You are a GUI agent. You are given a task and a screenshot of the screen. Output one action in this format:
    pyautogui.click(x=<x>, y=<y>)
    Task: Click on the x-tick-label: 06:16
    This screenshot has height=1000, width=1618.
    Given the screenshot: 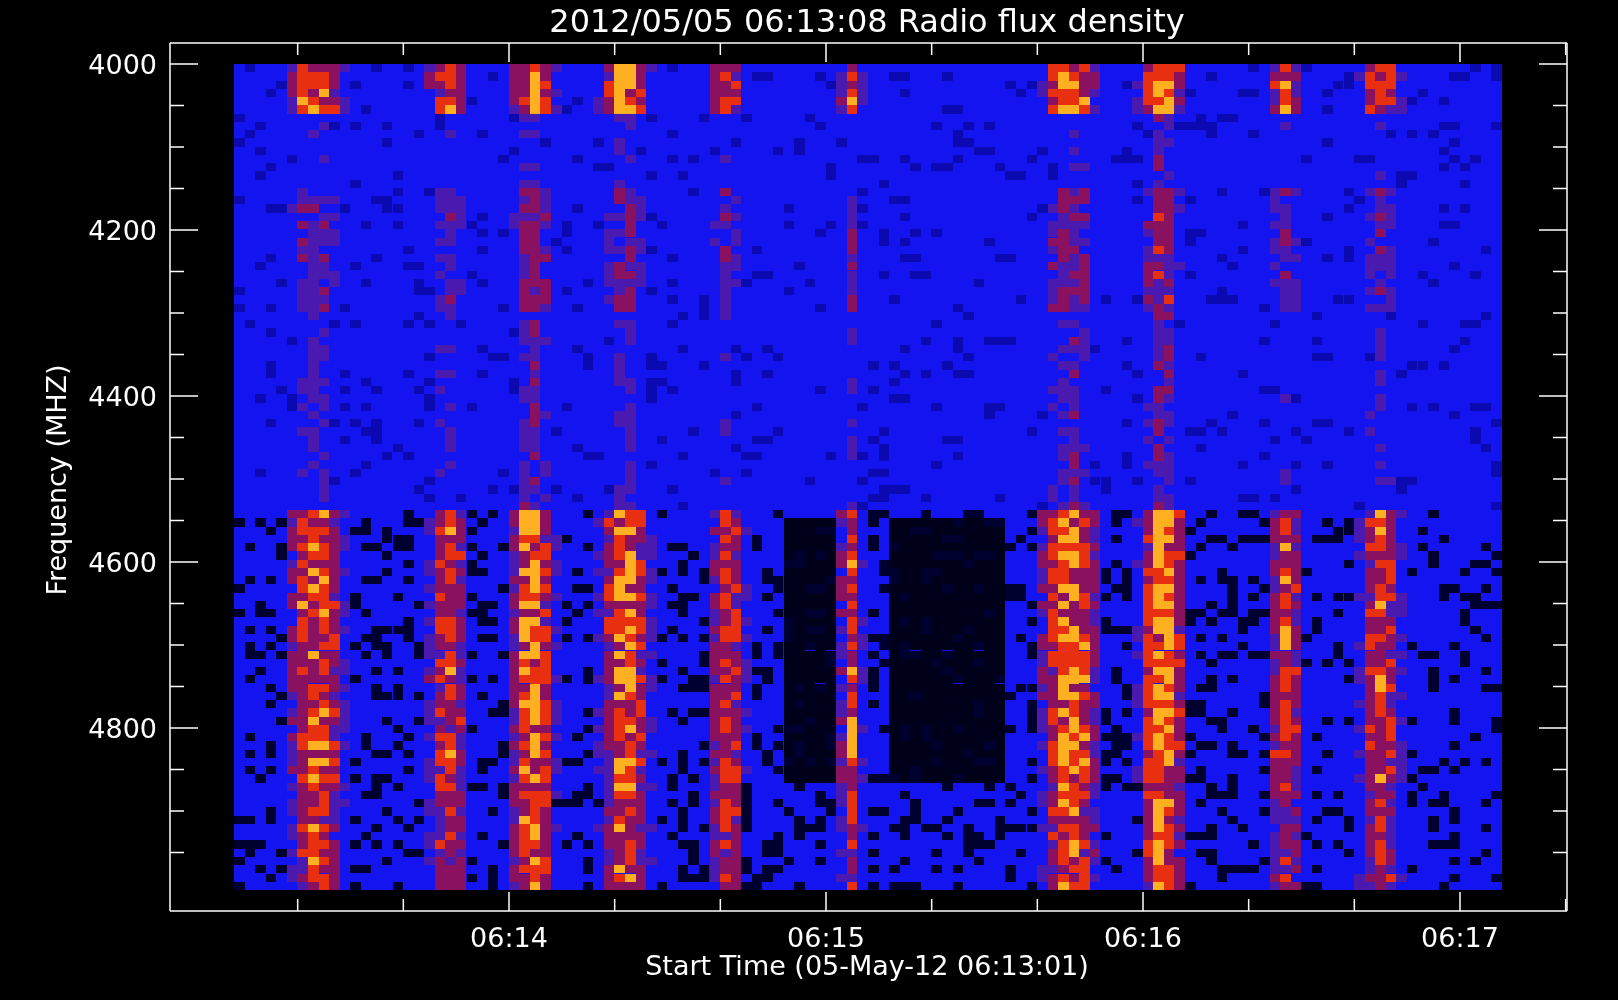 What is the action you would take?
    pyautogui.click(x=1143, y=937)
    